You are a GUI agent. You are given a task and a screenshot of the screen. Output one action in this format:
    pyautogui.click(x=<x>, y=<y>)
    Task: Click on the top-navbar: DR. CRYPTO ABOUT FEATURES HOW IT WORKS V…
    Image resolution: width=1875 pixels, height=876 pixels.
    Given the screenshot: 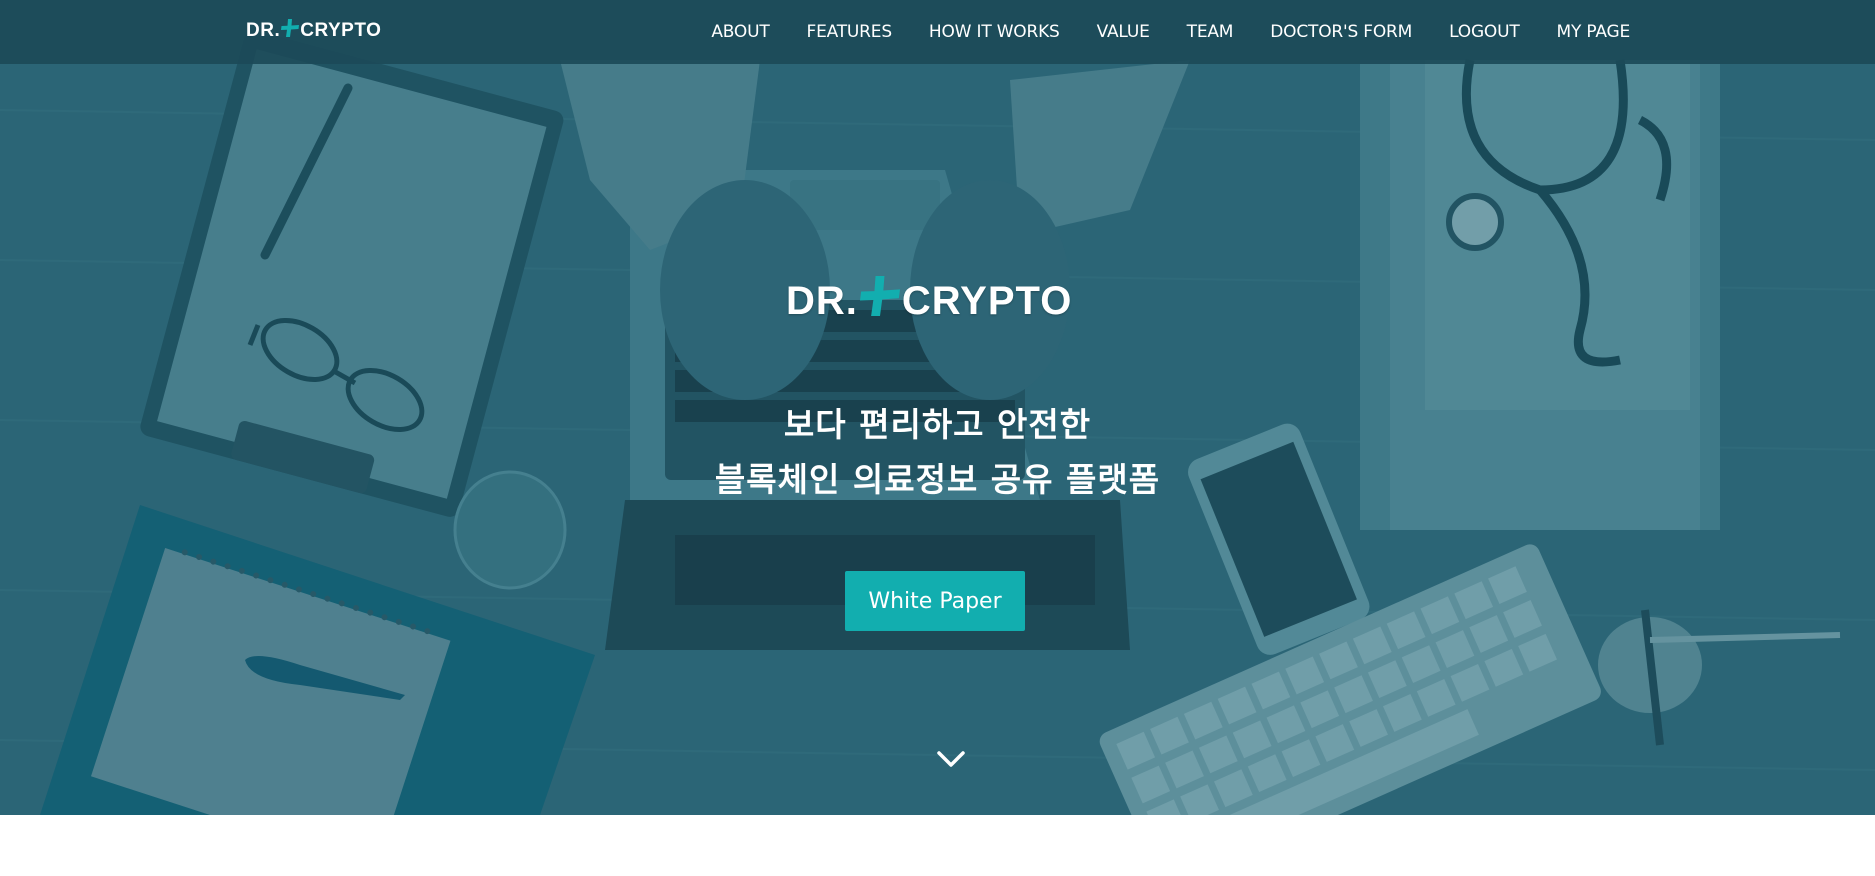 What is the action you would take?
    pyautogui.click(x=937, y=32)
    